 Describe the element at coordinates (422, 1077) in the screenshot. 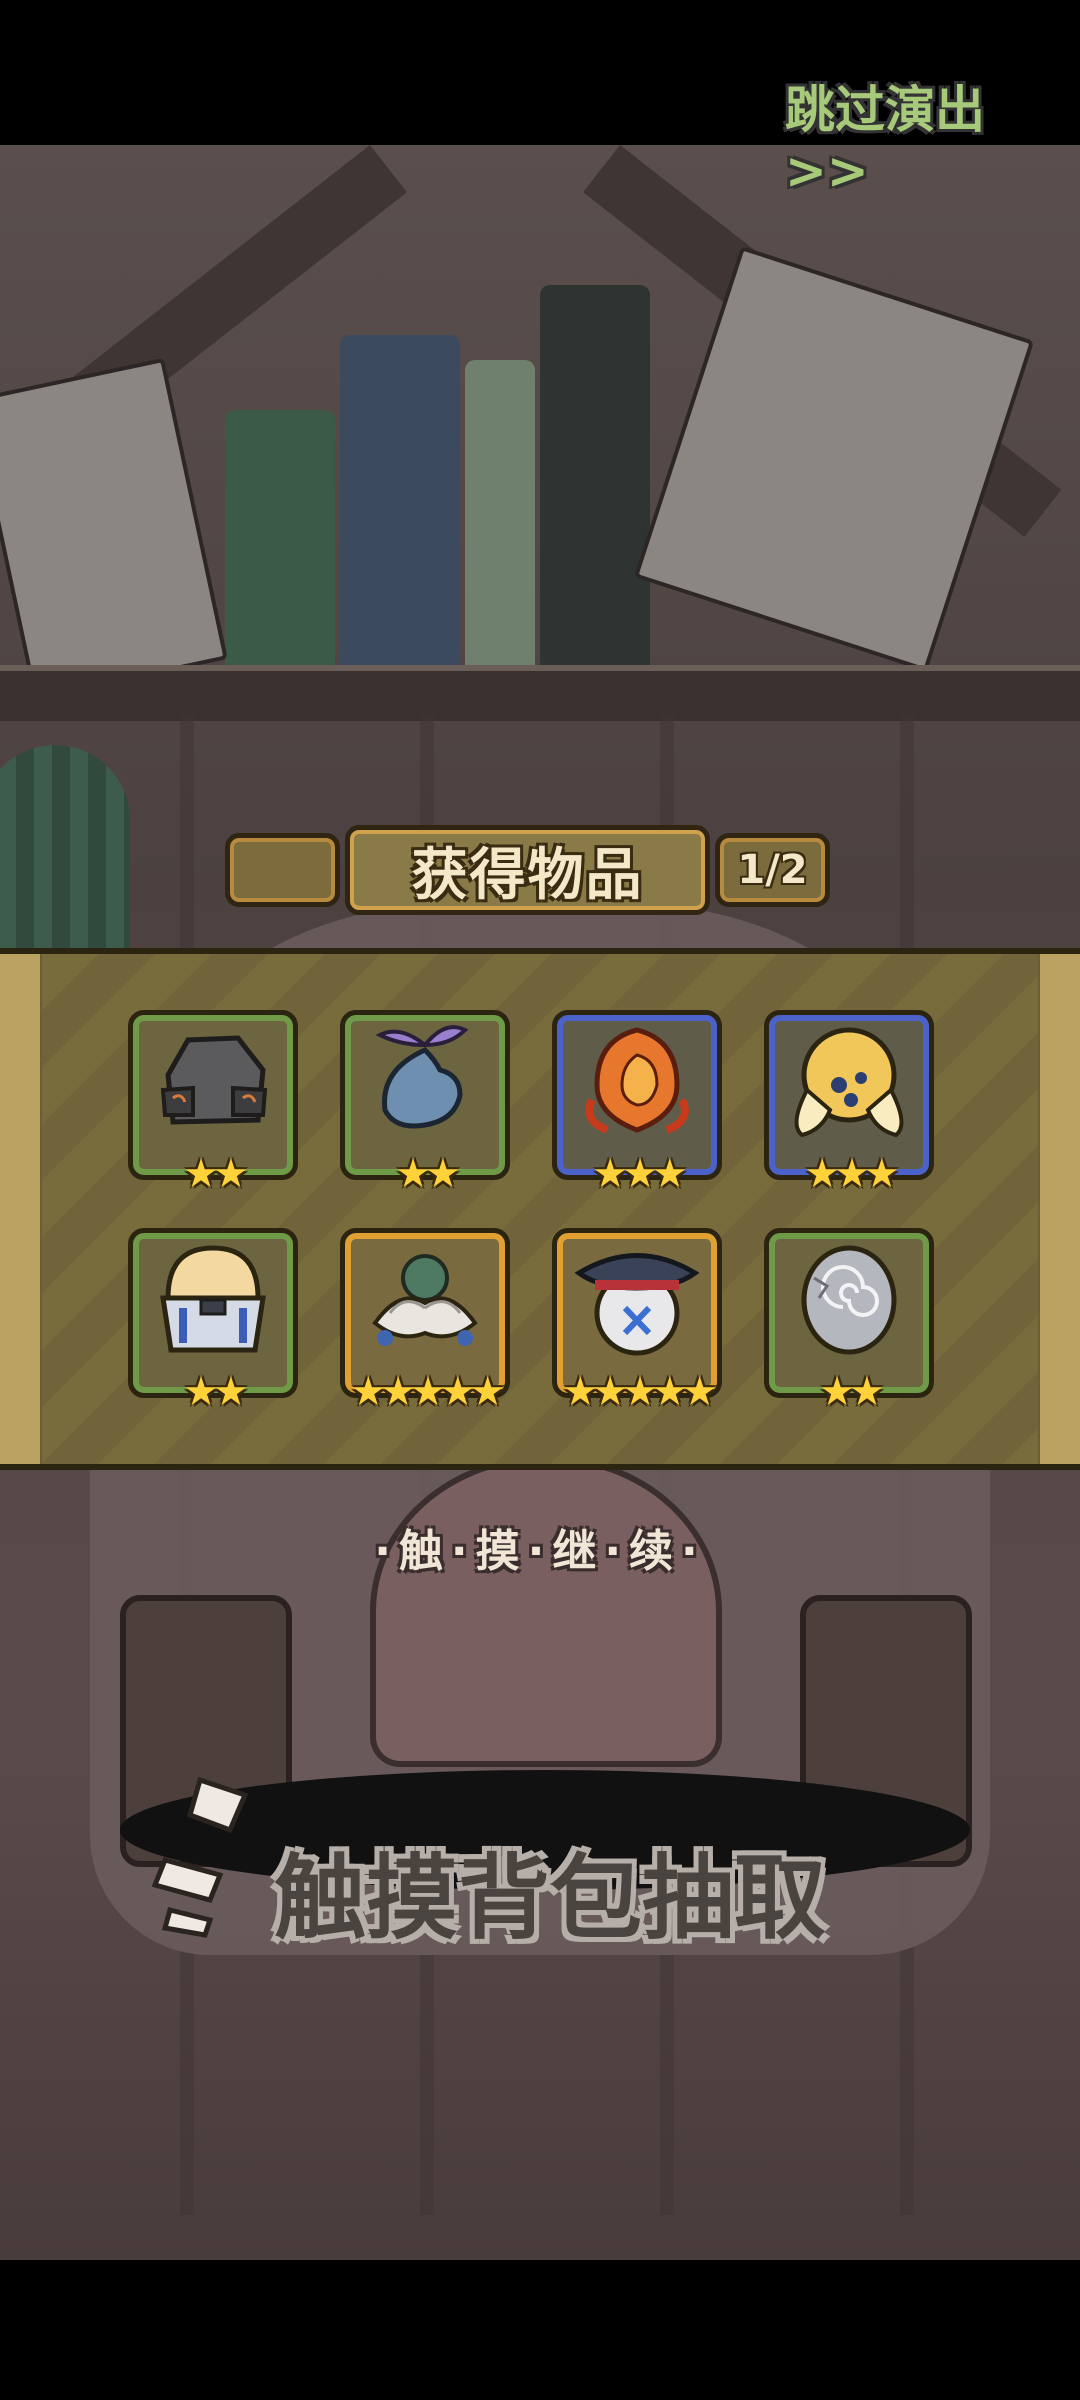

I see `water-sprout-icon` at that location.